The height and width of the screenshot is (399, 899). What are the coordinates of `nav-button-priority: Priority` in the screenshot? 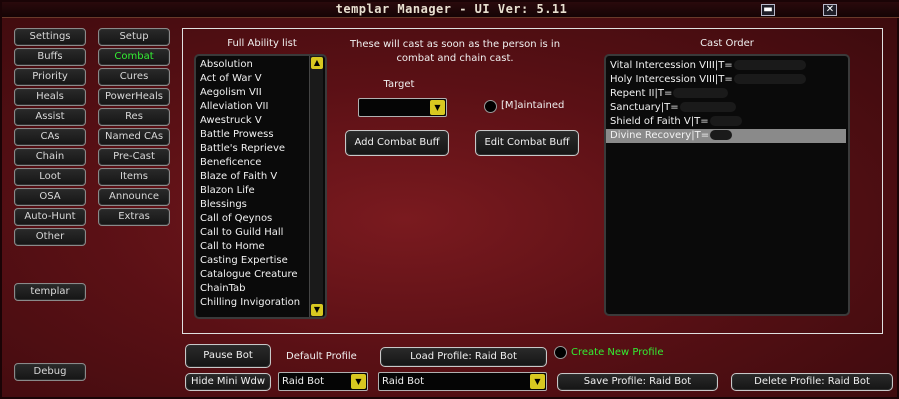 It's located at (50, 77).